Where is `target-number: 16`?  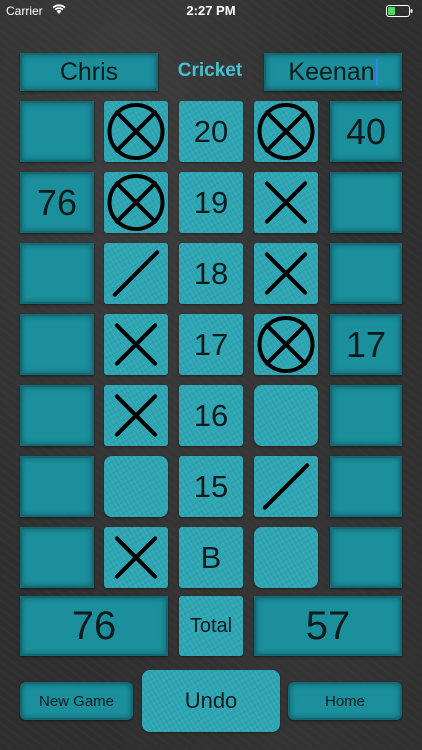 target-number: 16 is located at coordinates (211, 415).